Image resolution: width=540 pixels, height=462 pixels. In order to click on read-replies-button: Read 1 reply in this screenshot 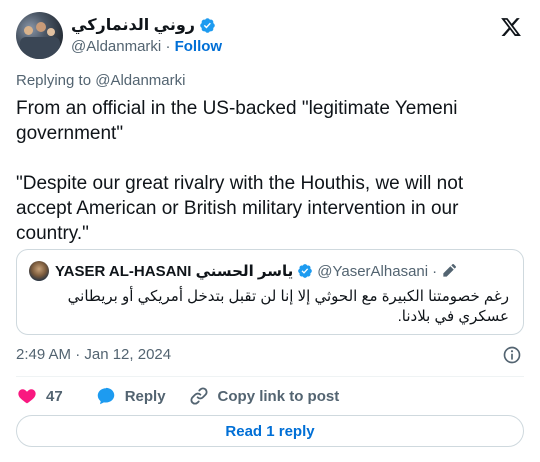, I will do `click(270, 431)`.